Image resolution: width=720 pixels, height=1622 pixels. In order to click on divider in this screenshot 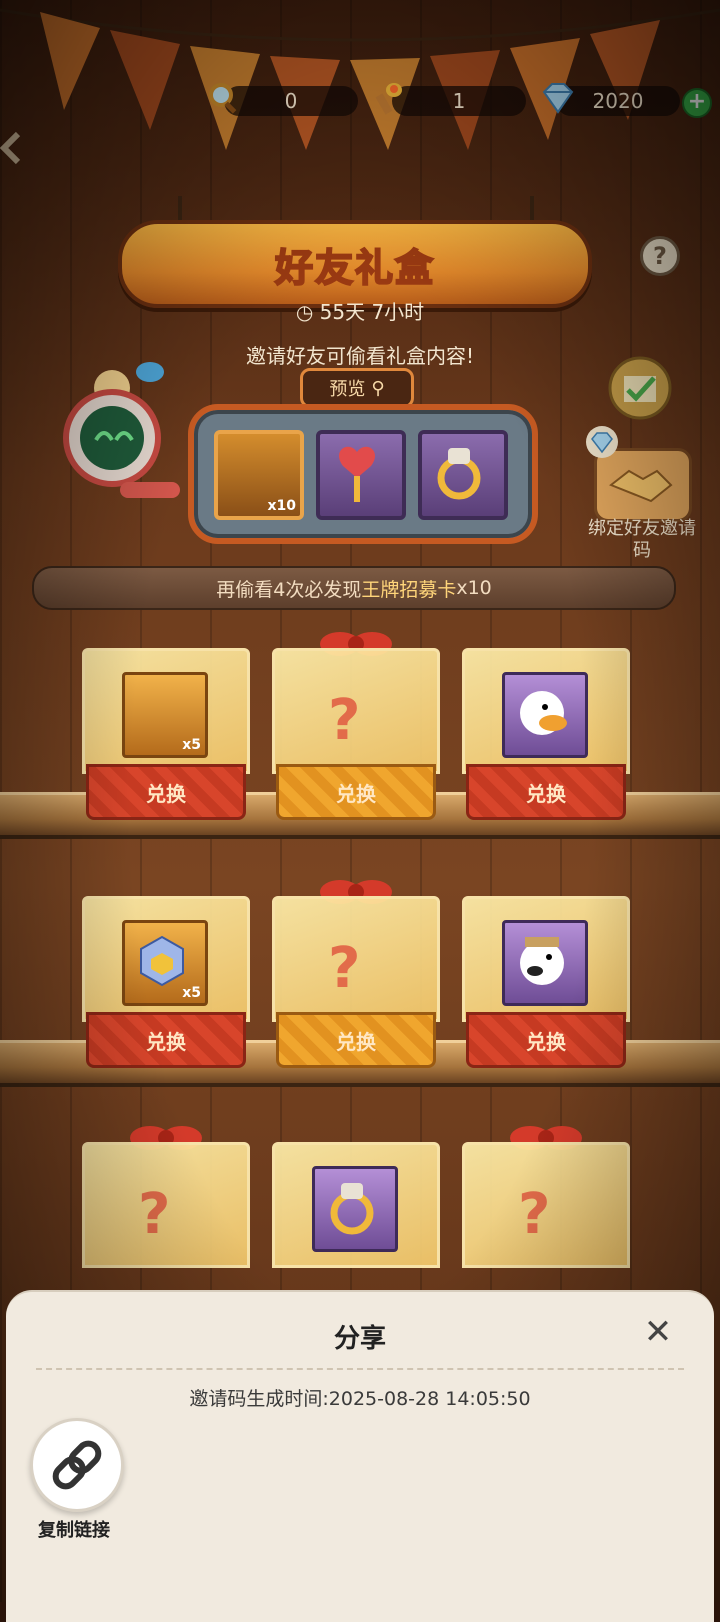, I will do `click(360, 1369)`.